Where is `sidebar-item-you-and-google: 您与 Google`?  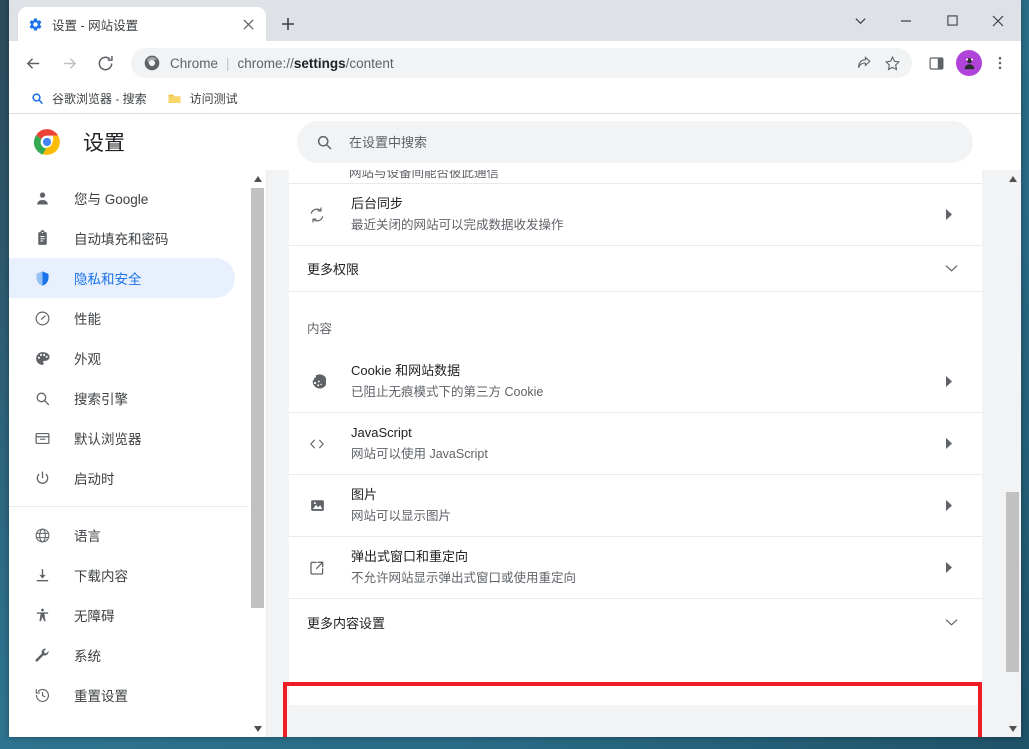
sidebar-item-you-and-google: 您与 Google is located at coordinates (122, 198).